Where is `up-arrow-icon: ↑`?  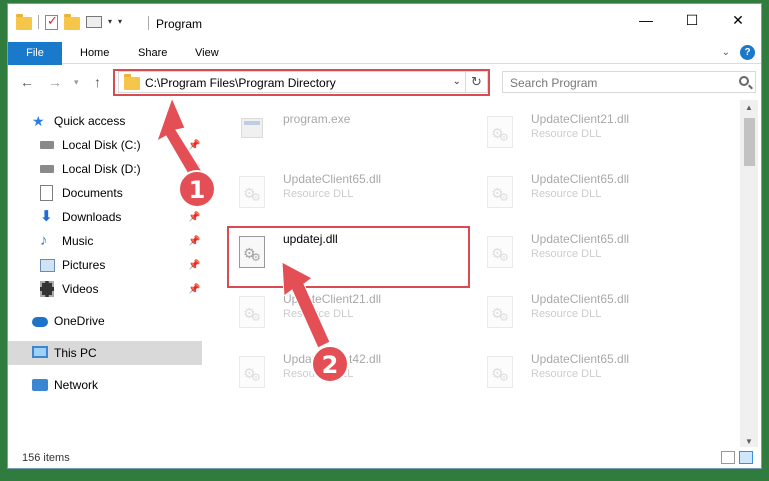
up-arrow-icon: ↑ is located at coordinates (97, 82).